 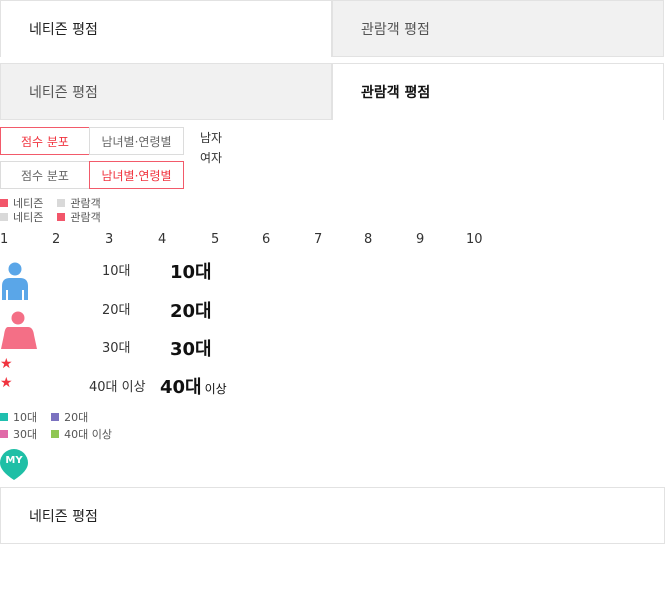 What do you see at coordinates (19, 330) in the screenshot?
I see `female-person-icon` at bounding box center [19, 330].